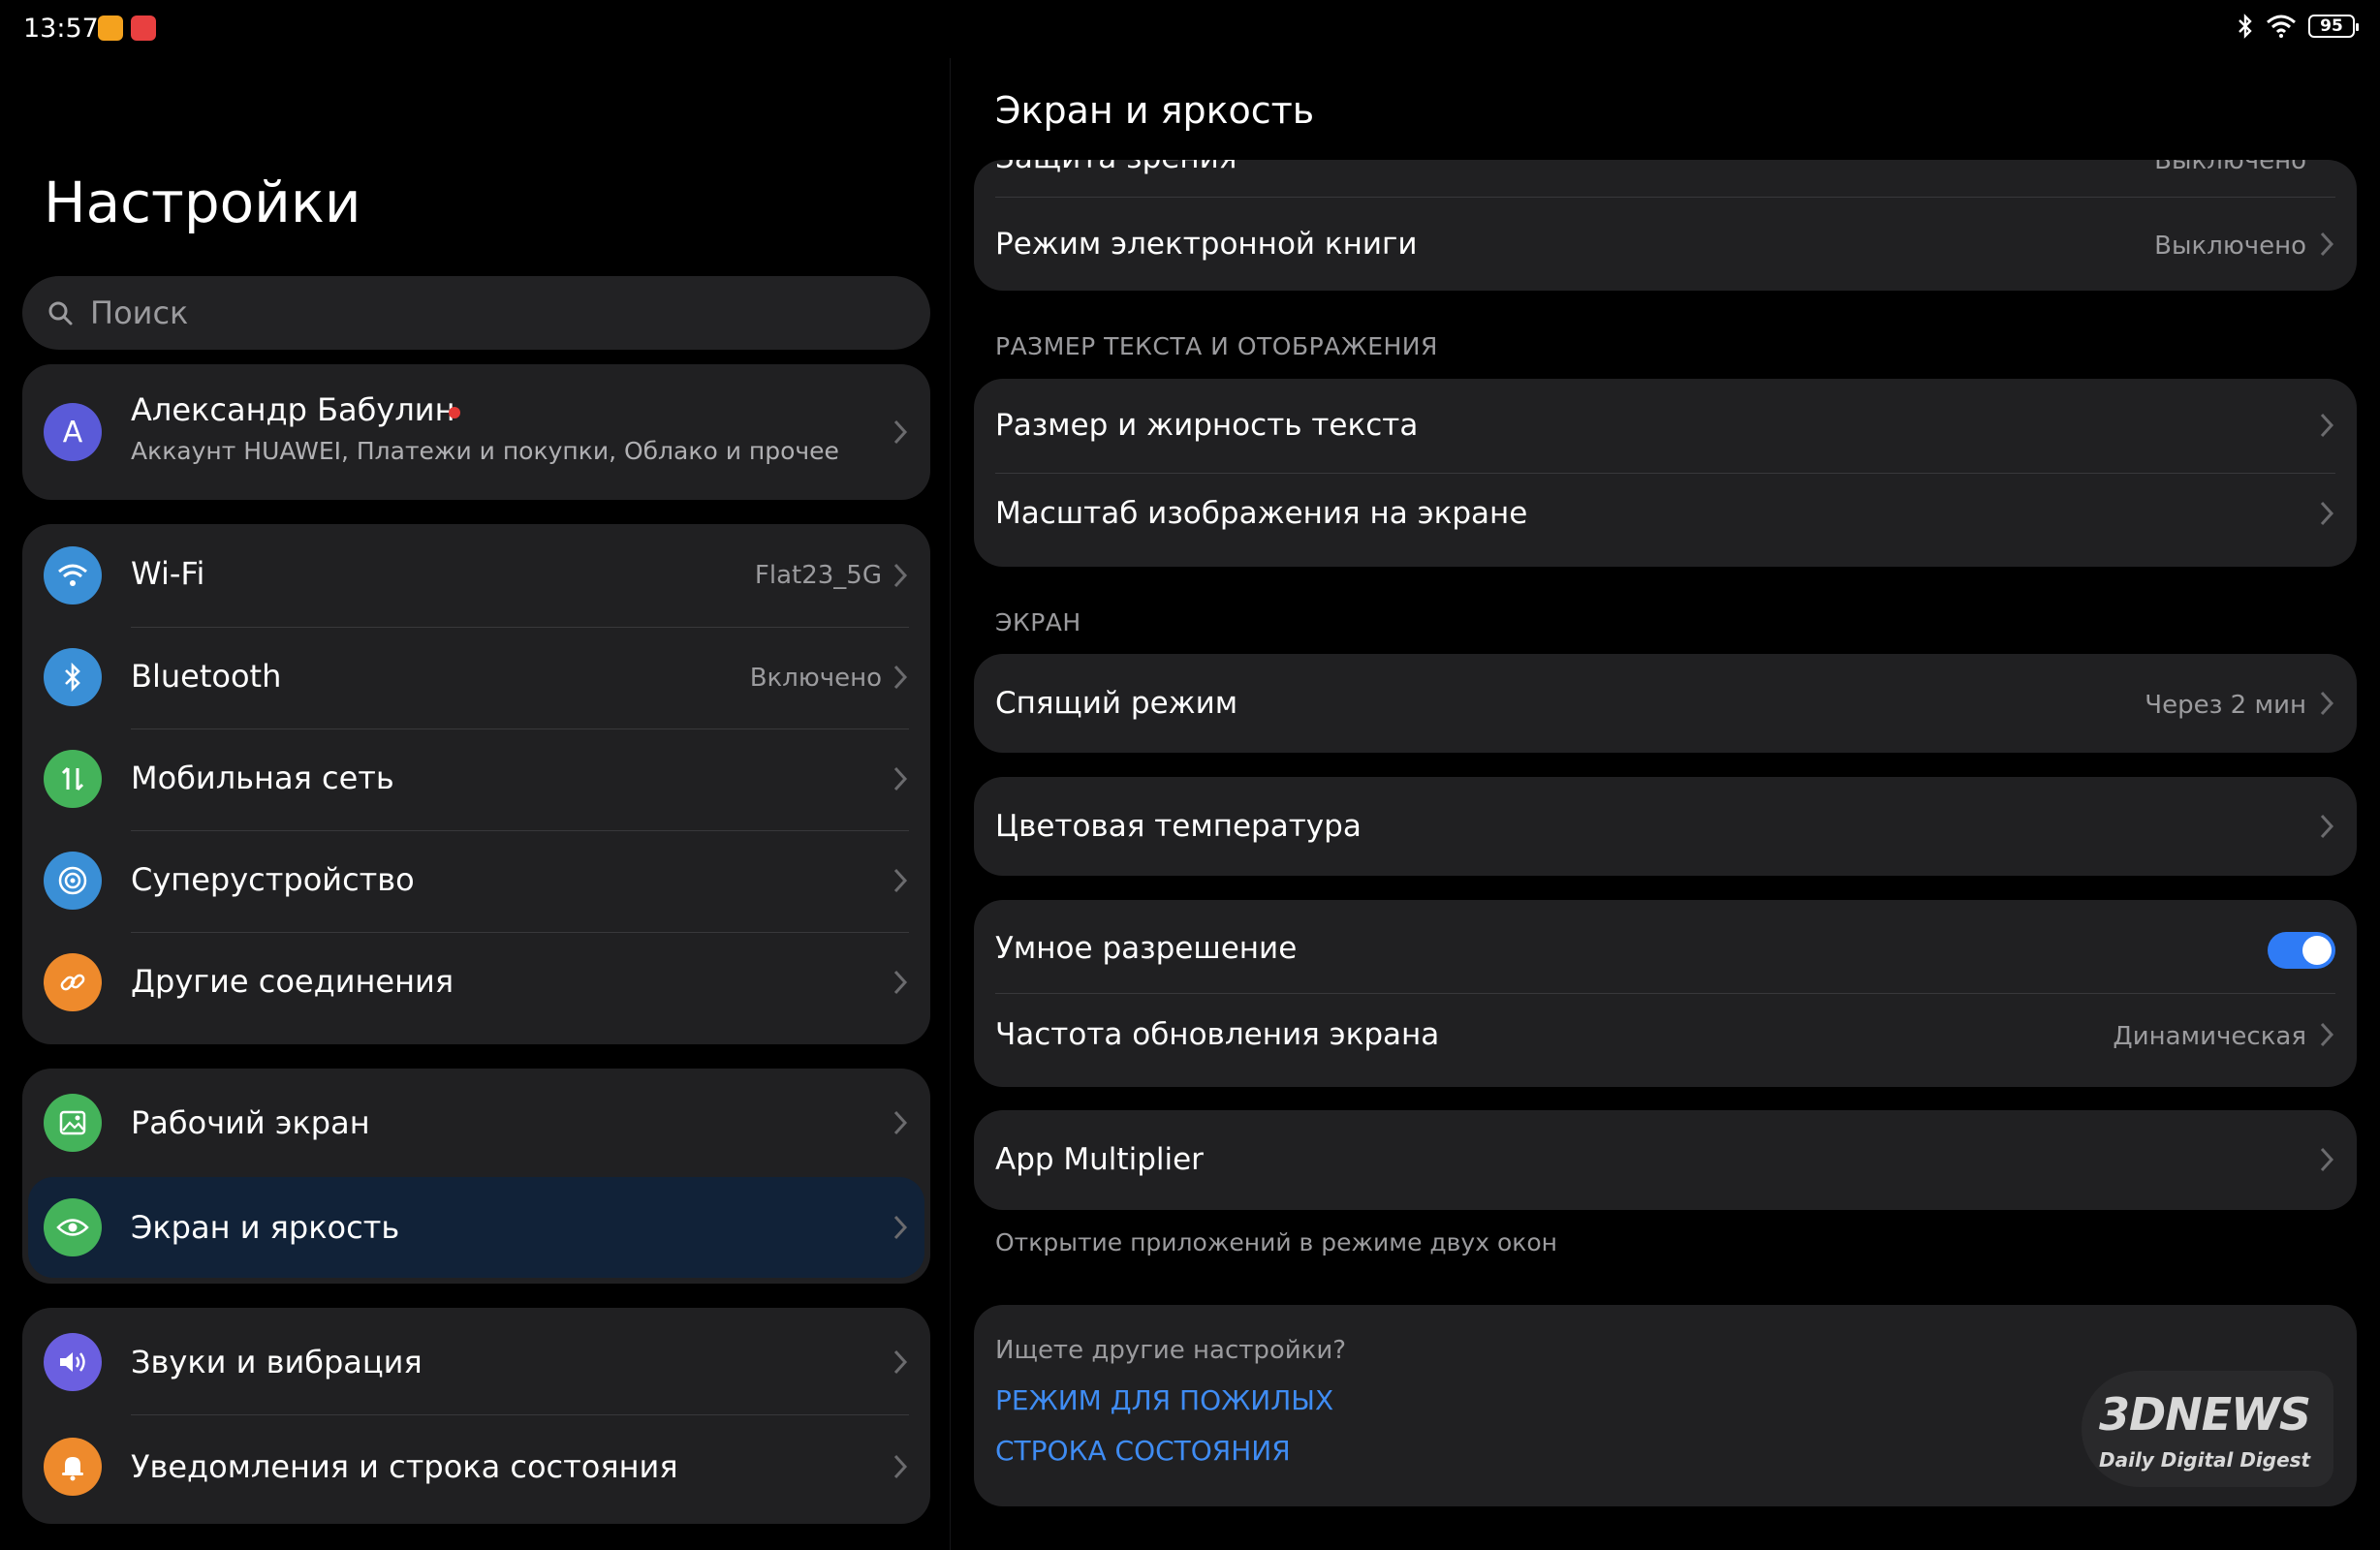 This screenshot has width=2380, height=1550. Describe the element at coordinates (277, 1362) in the screenshot. I see `sidebar-item-label: Звуки и вибрация` at that location.